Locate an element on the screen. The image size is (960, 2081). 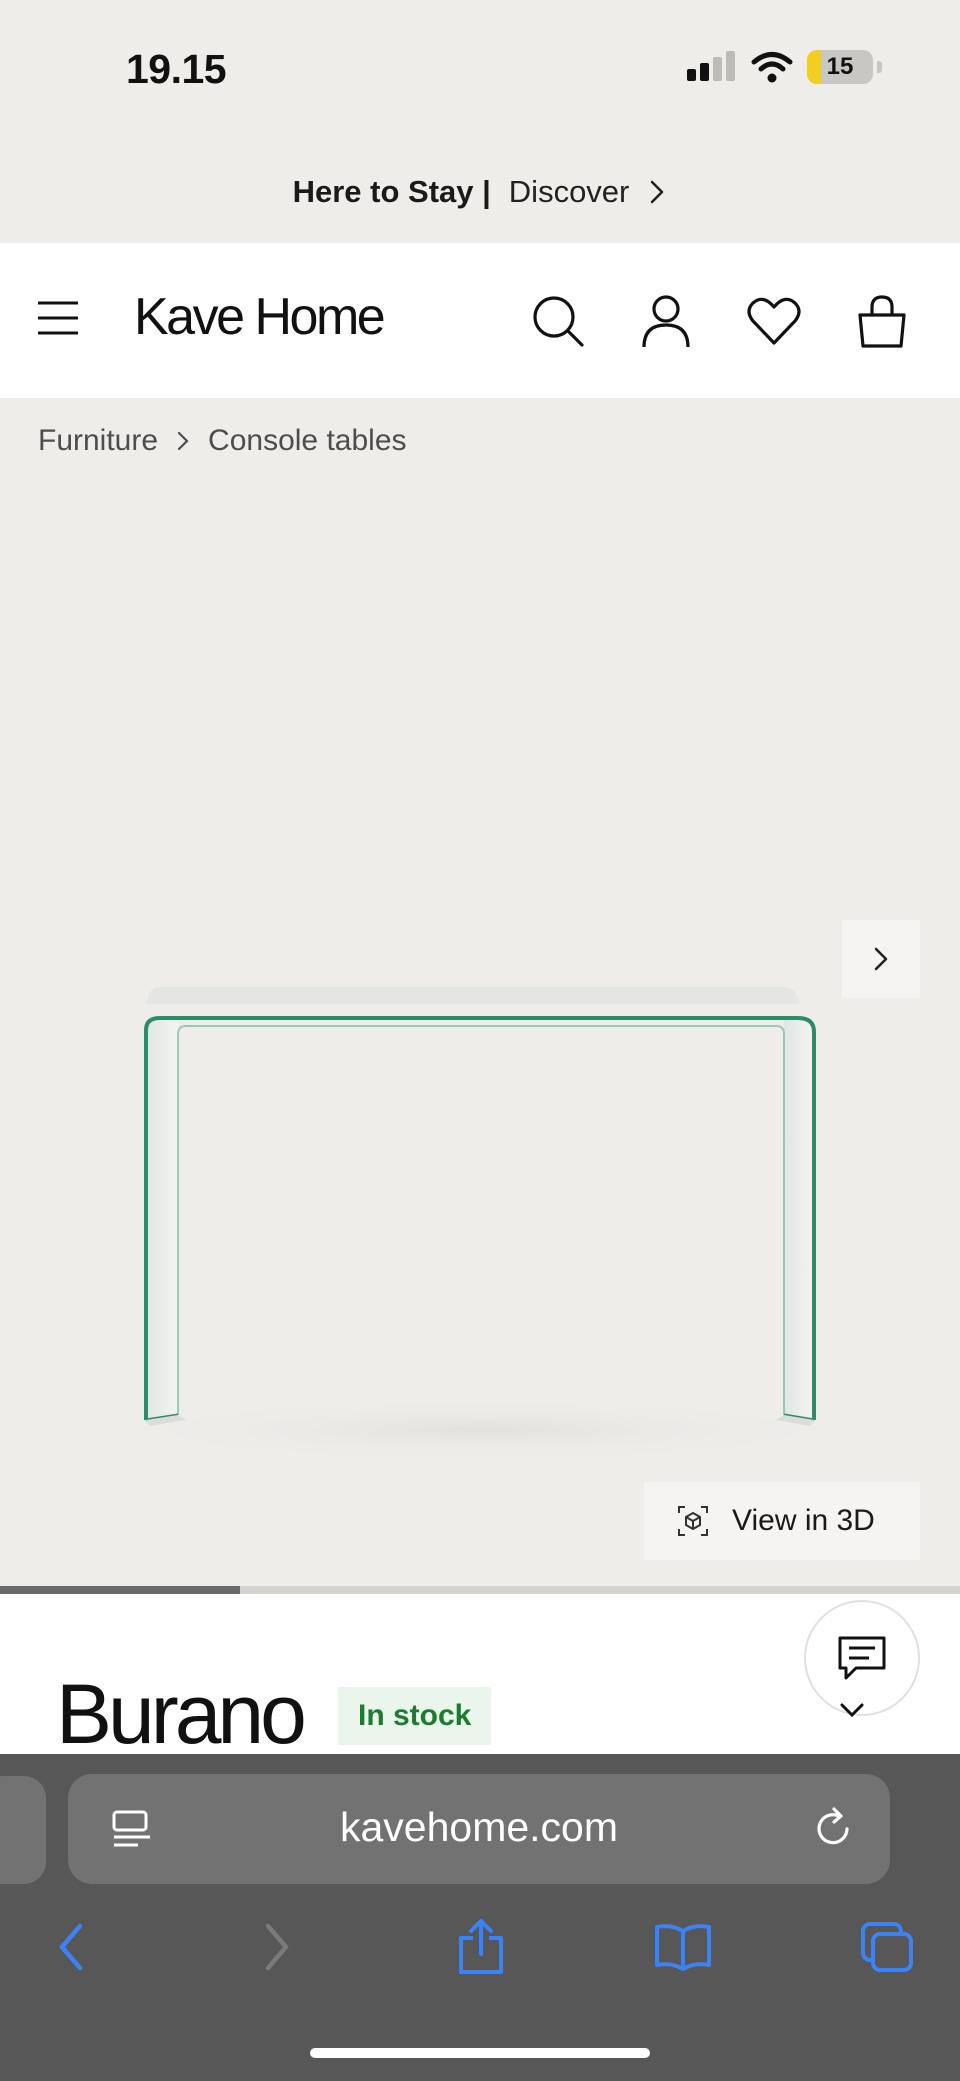
menu-icon is located at coordinates (58, 318).